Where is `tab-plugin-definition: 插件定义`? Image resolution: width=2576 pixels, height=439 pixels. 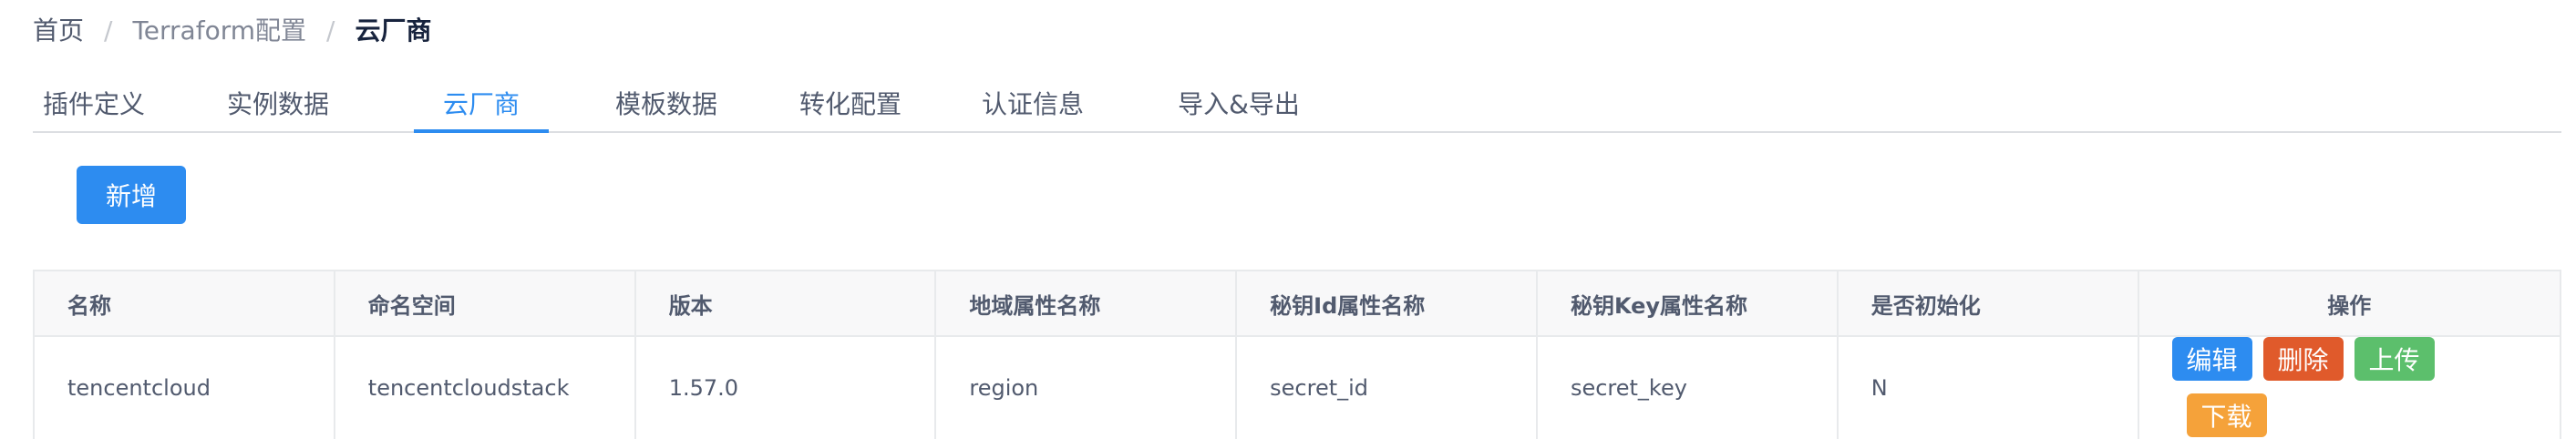
tab-plugin-definition: 插件定义 is located at coordinates (94, 103).